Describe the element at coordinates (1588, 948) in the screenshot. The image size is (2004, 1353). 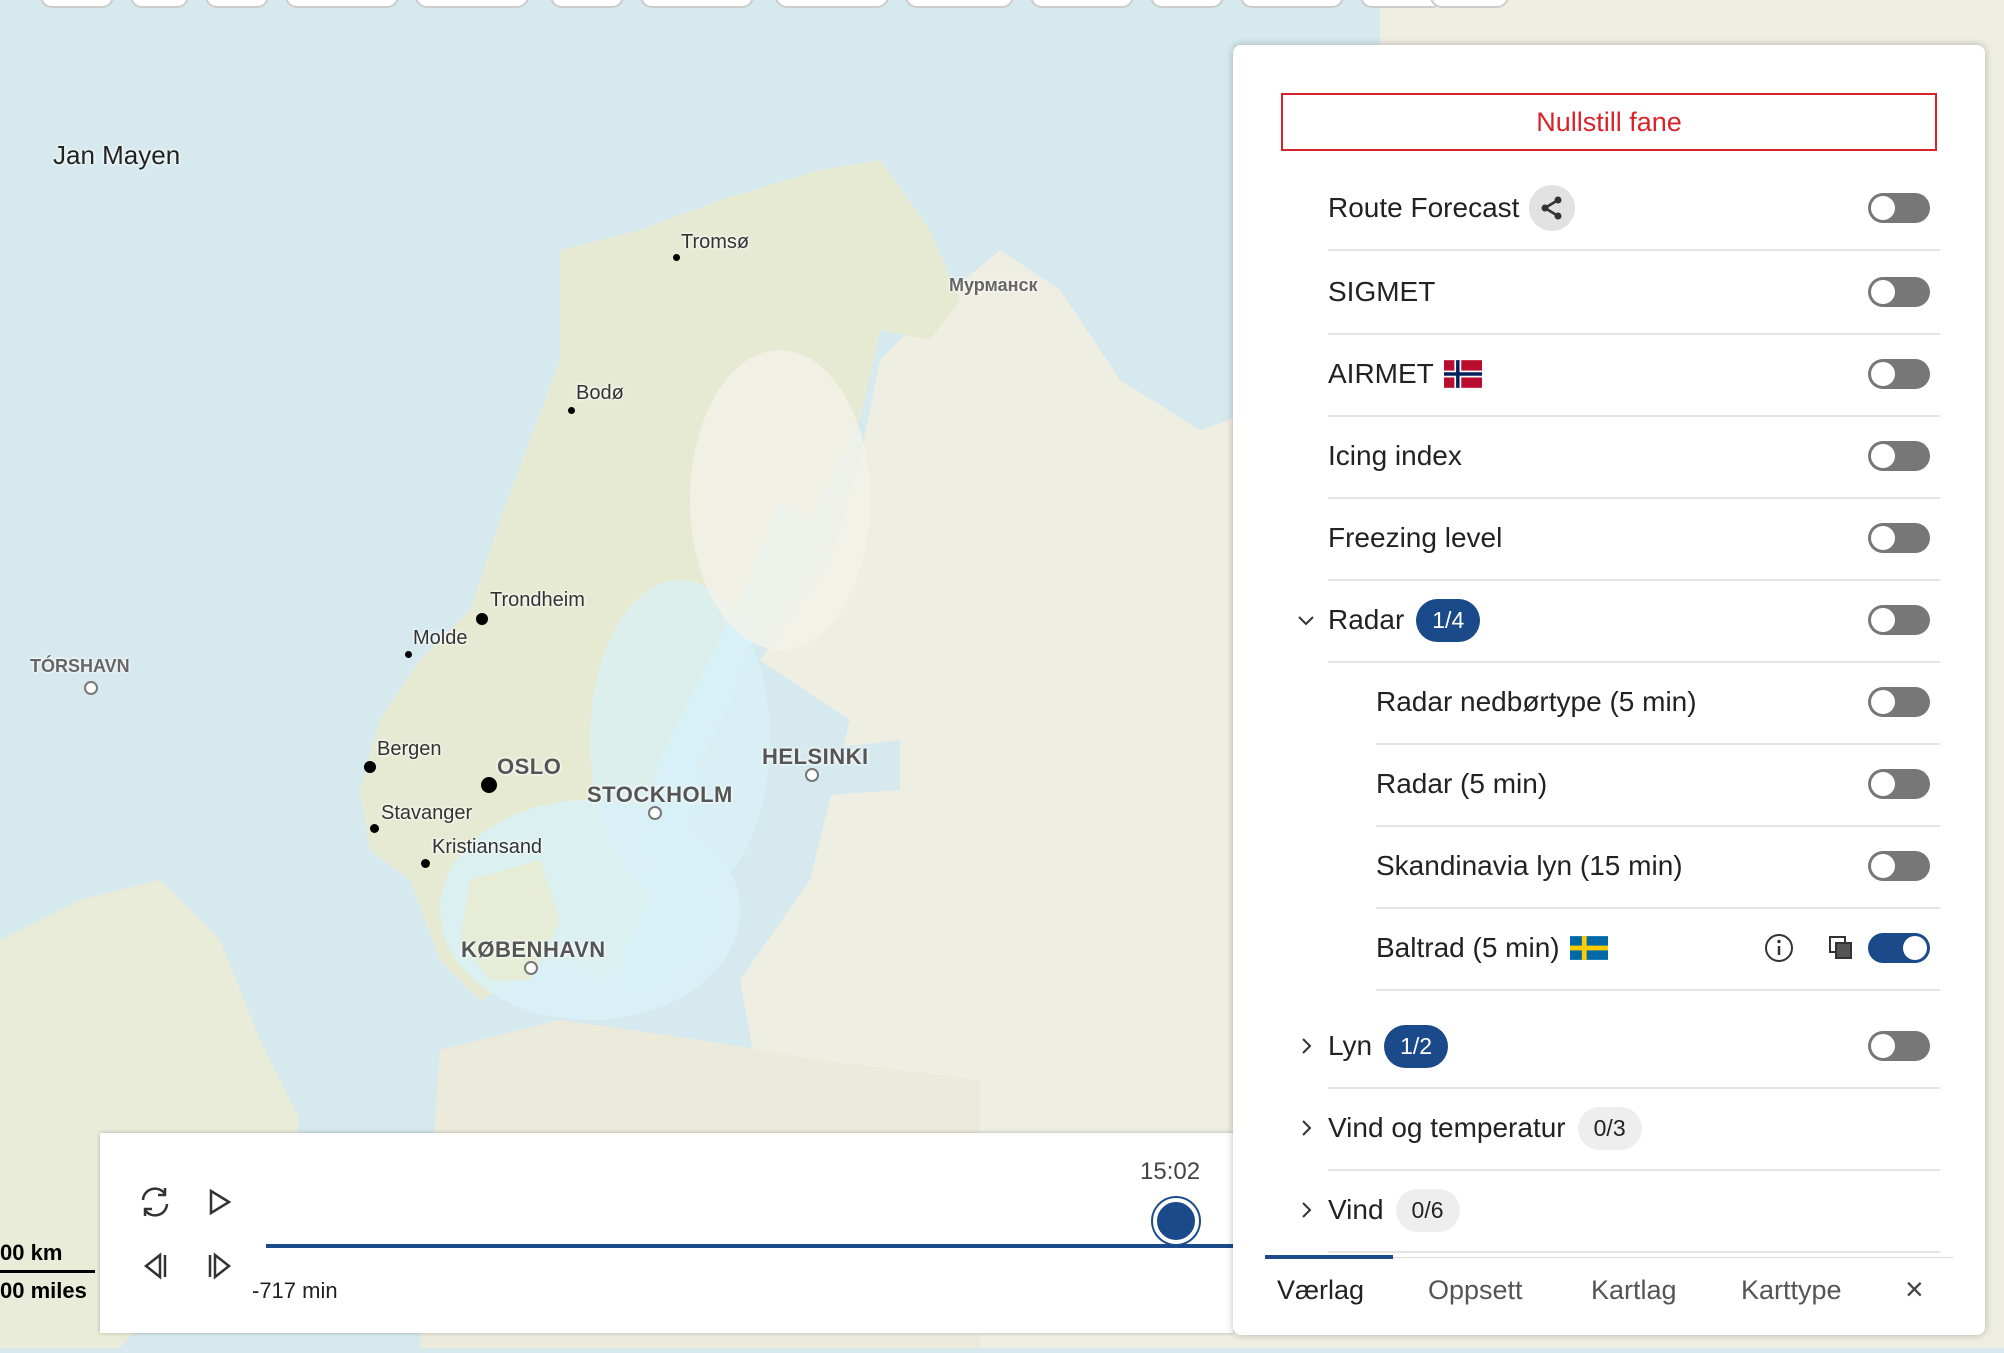
I see `sweden-flag-icon` at that location.